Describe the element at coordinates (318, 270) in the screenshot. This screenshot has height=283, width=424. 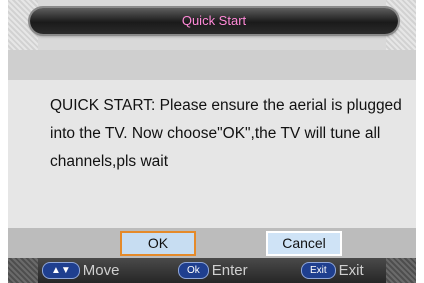
I see `exit-key-icon: Exit` at that location.